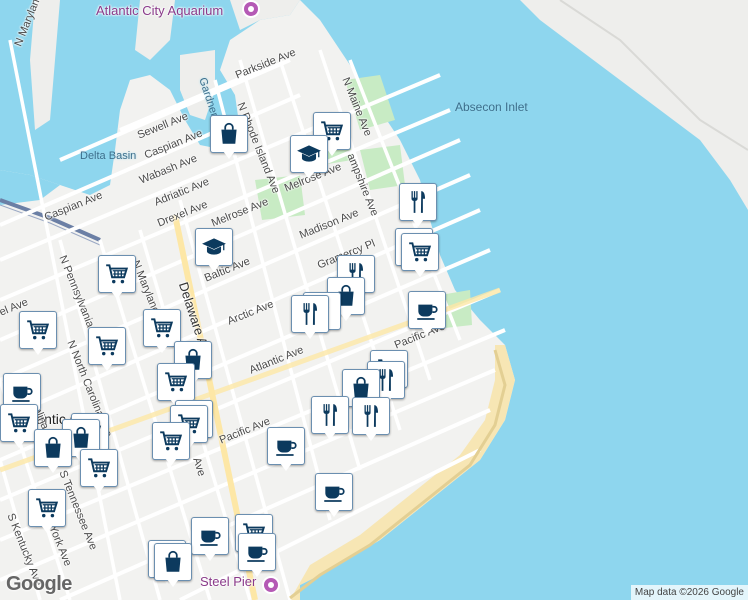 The height and width of the screenshot is (600, 748). Describe the element at coordinates (491, 107) in the screenshot. I see `absecon-inlet-label: Absecon Inlet` at that location.